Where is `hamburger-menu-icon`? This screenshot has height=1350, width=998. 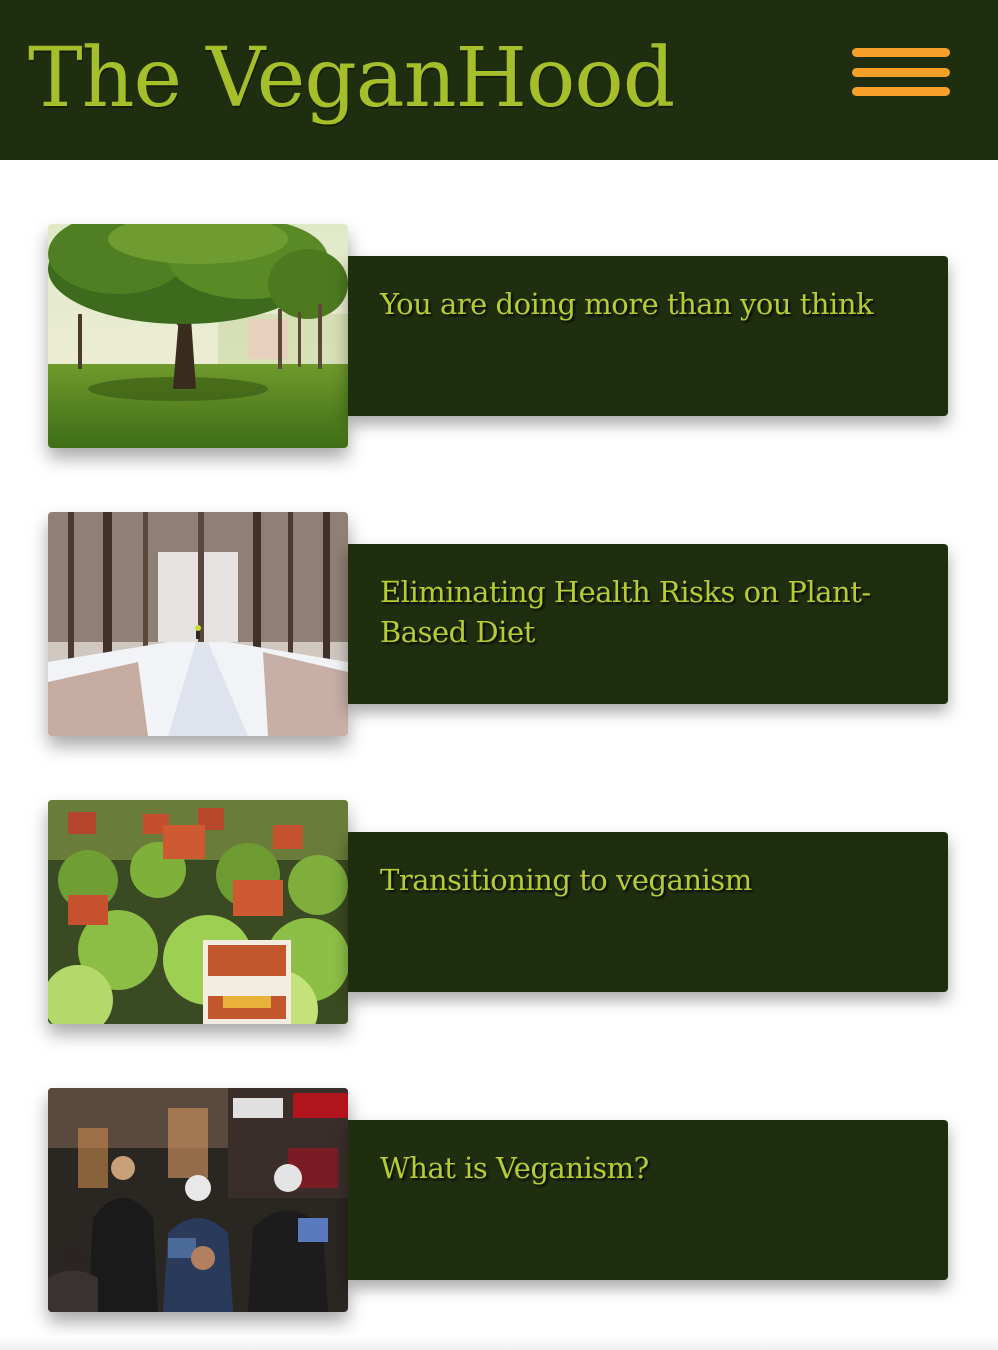
hamburger-menu-icon is located at coordinates (901, 72).